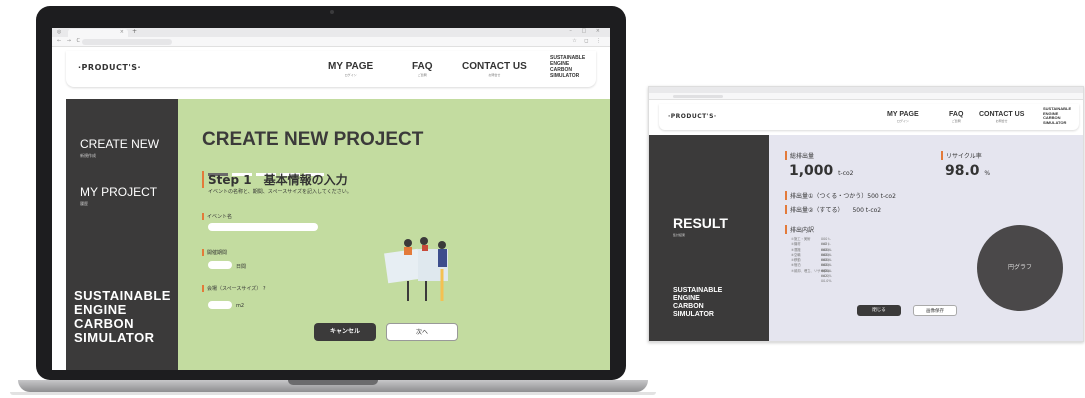 The height and width of the screenshot is (398, 1085). What do you see at coordinates (345, 332) in the screenshot?
I see `cancel-button: キャンセル` at bounding box center [345, 332].